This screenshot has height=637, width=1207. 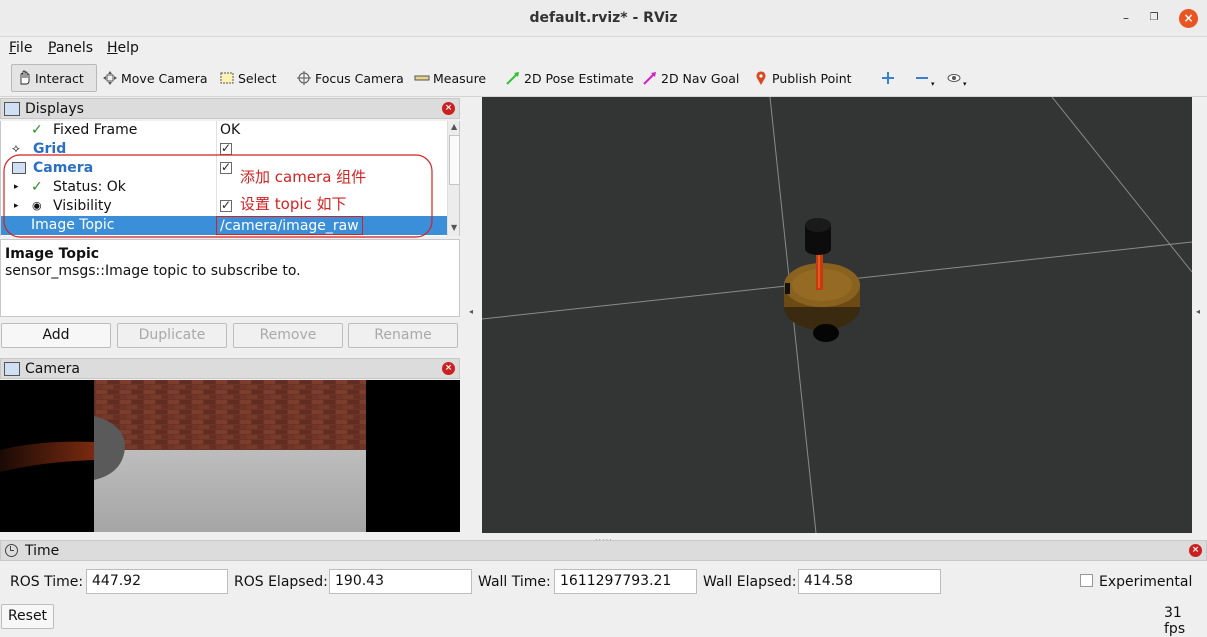 What do you see at coordinates (471, 311) in the screenshot?
I see `collapse-left-icon: ◂` at bounding box center [471, 311].